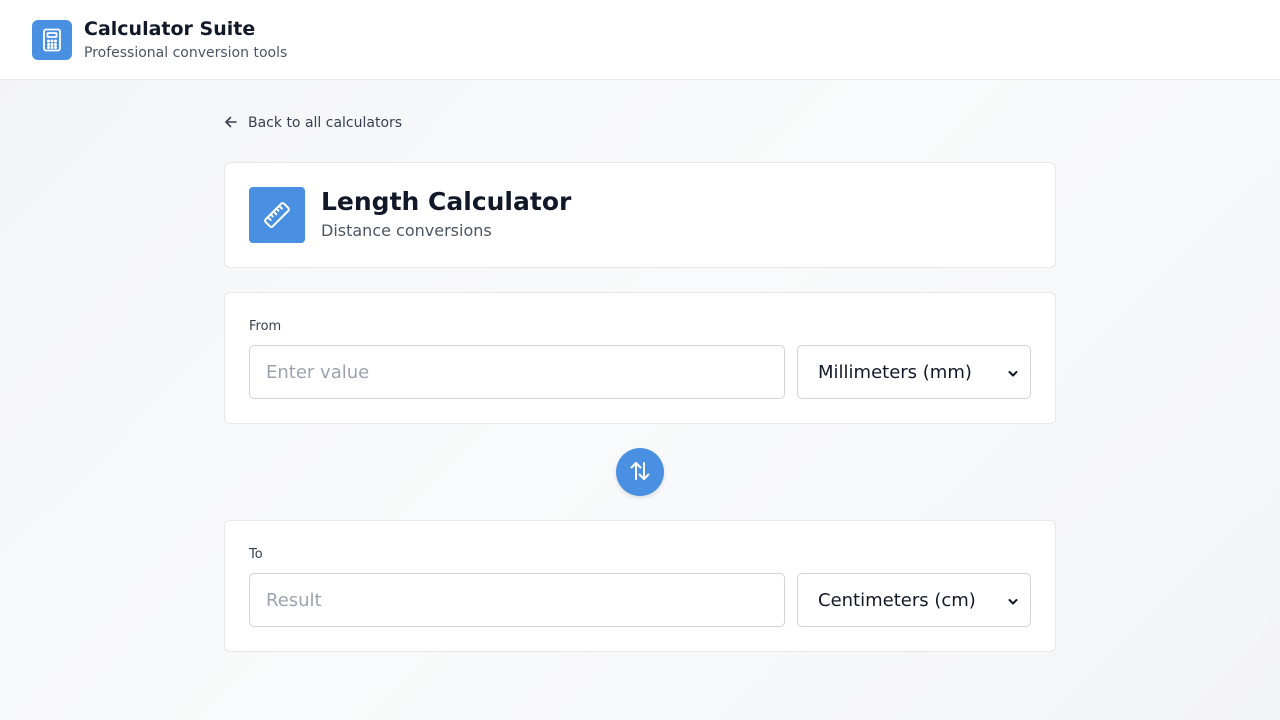 This screenshot has width=1280, height=720. What do you see at coordinates (170, 29) in the screenshot?
I see `app-title: Calculator Suite` at bounding box center [170, 29].